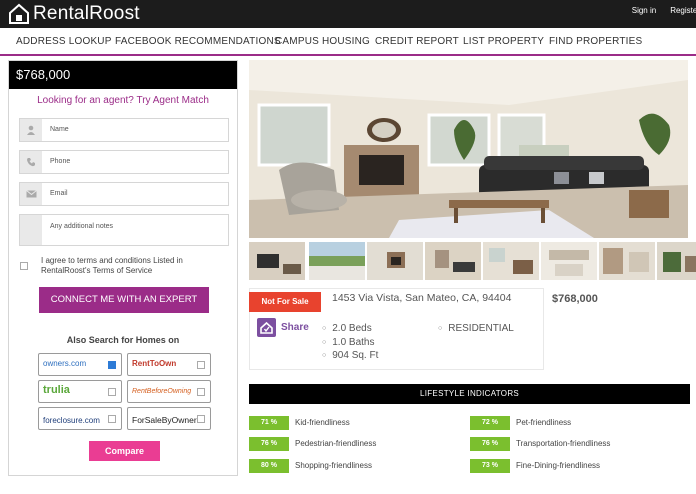 The image size is (696, 494). What do you see at coordinates (123, 340) in the screenshot?
I see `also-search-heading: Also Search for Homes on` at bounding box center [123, 340].